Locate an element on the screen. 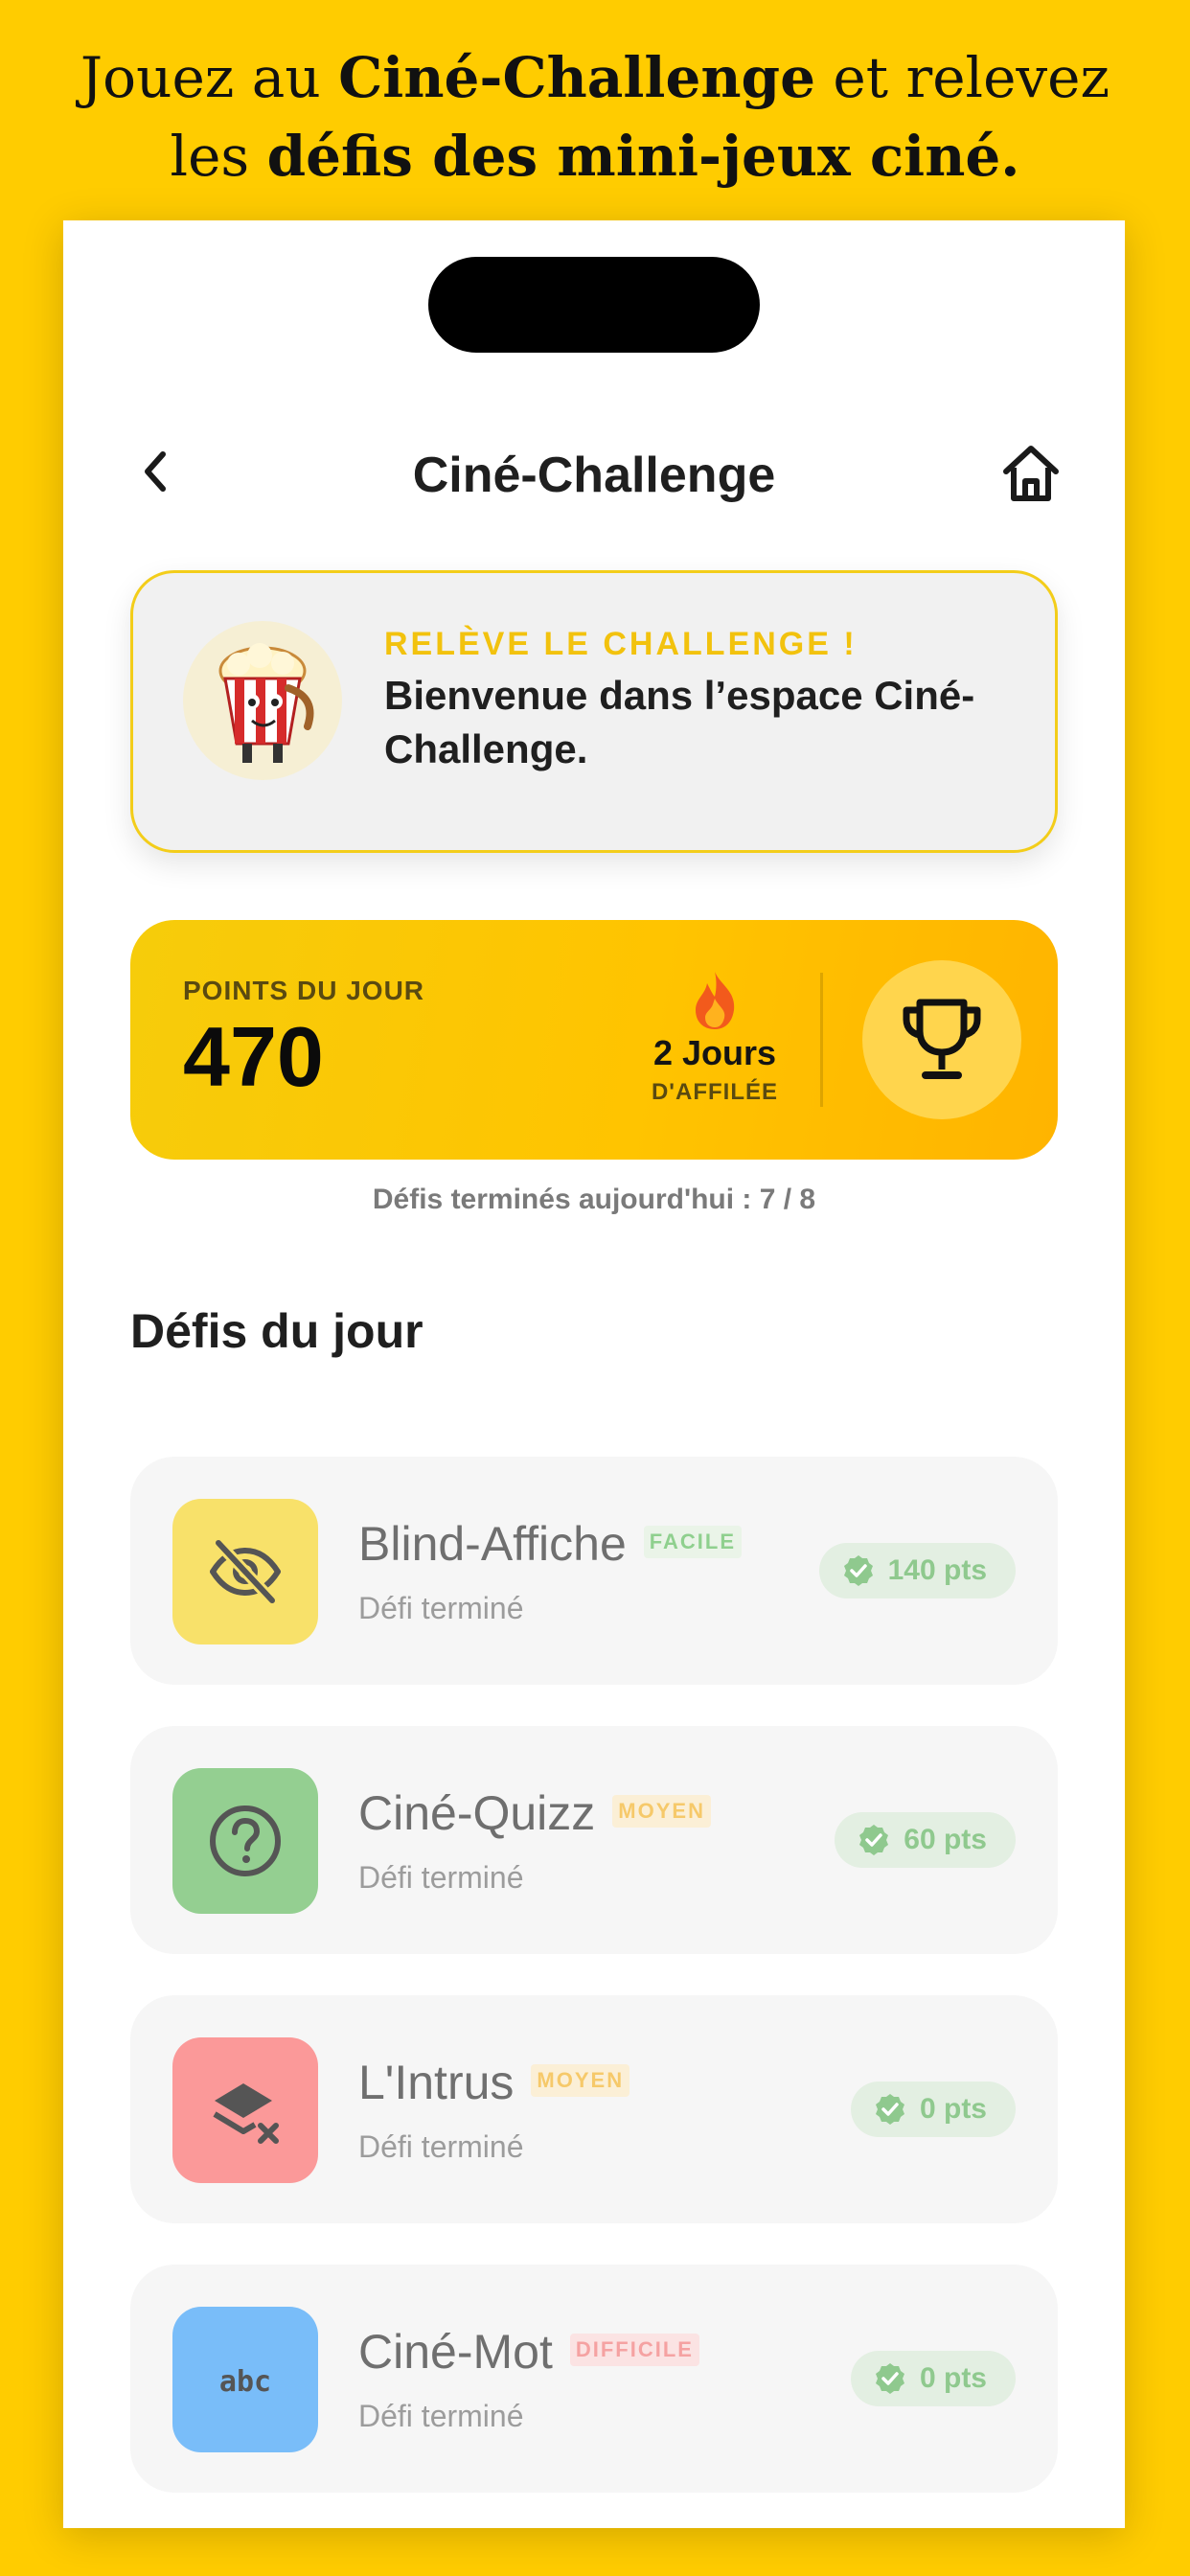 The image size is (1190, 2576). popcorn-mascot-icon is located at coordinates (263, 700).